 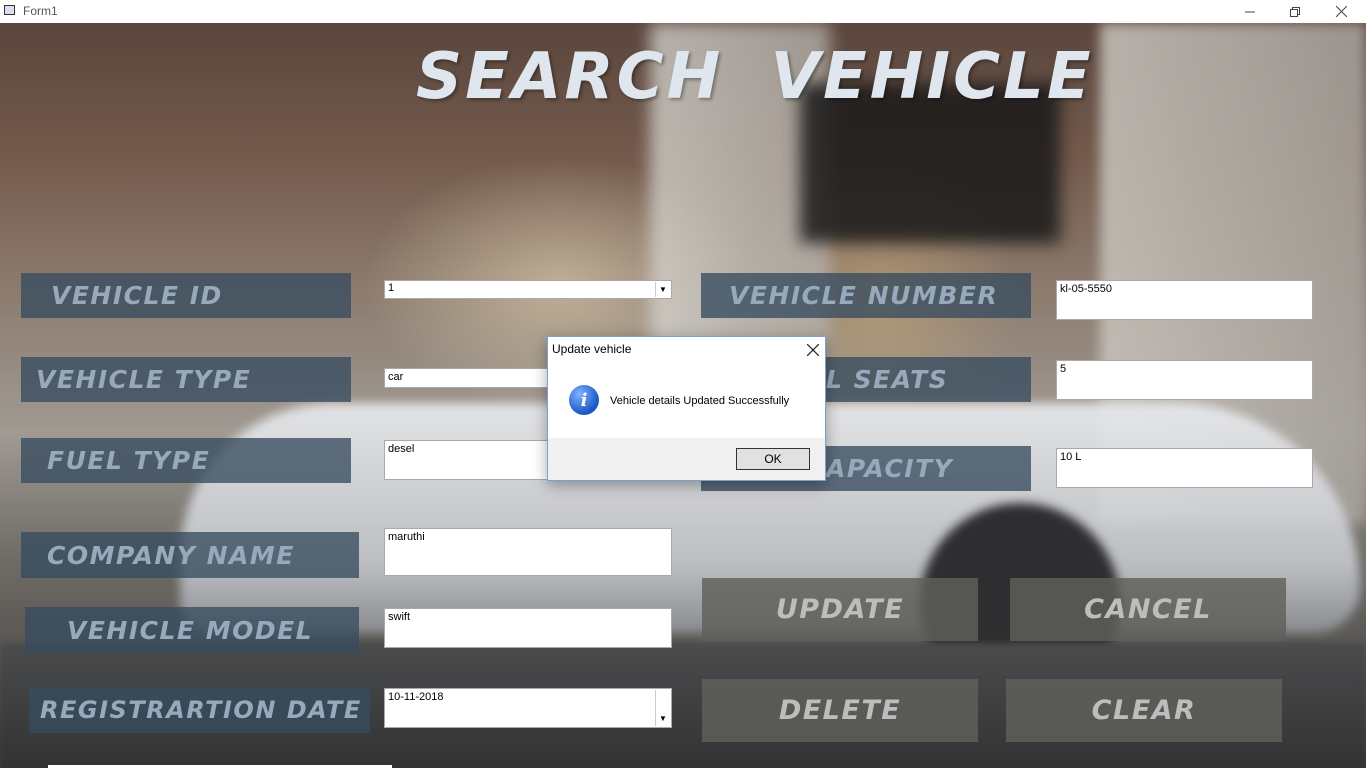 I want to click on minimize-icon, so click(x=1250, y=11).